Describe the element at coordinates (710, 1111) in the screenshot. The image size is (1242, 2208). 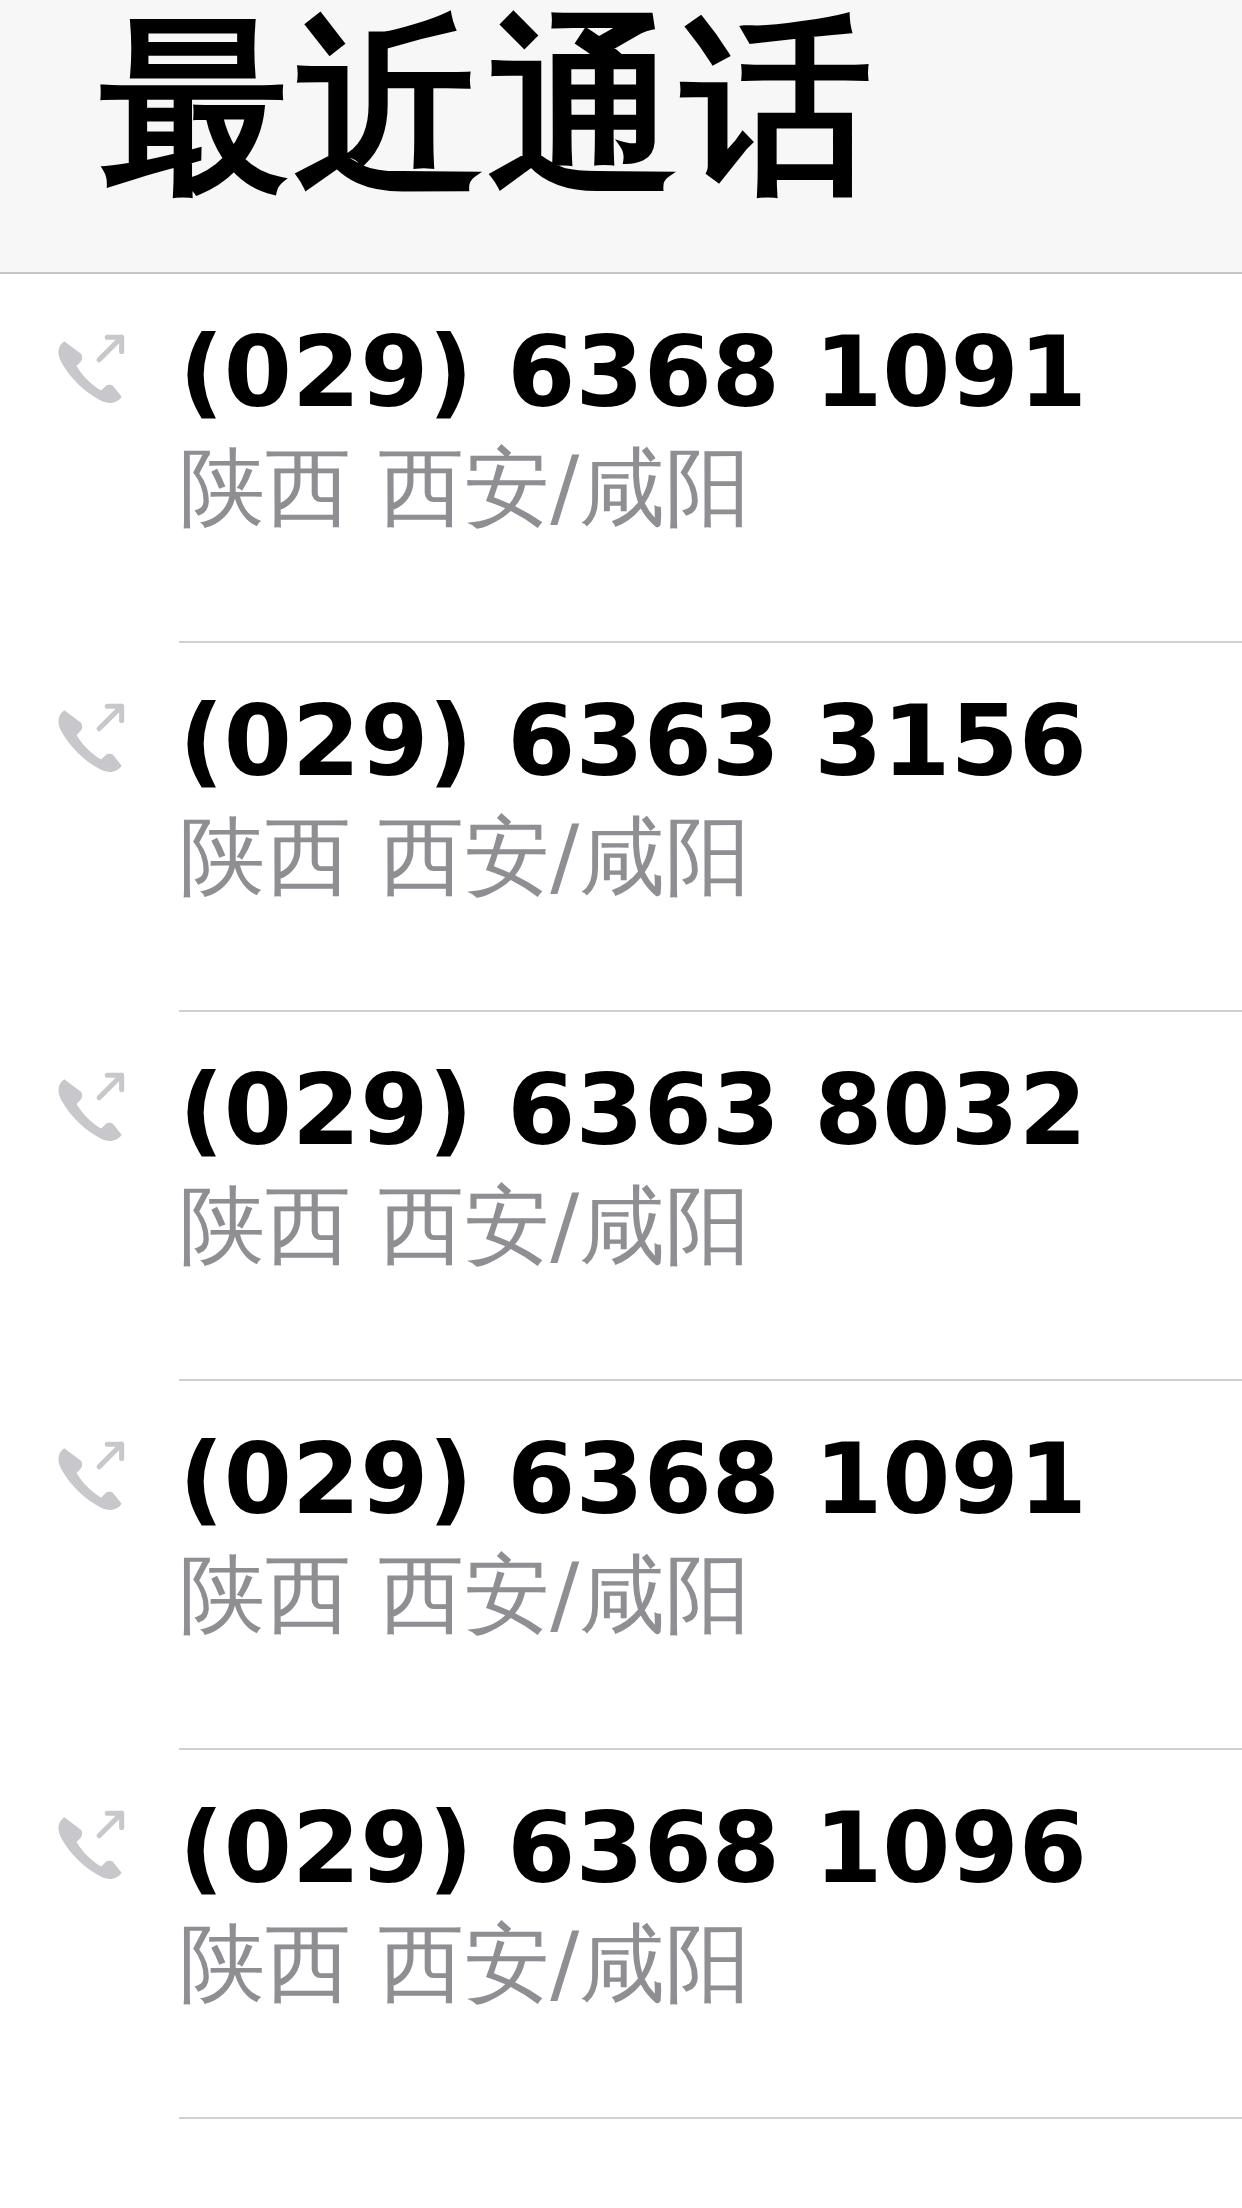
I see `phone-number: (029) 6363 8032` at that location.